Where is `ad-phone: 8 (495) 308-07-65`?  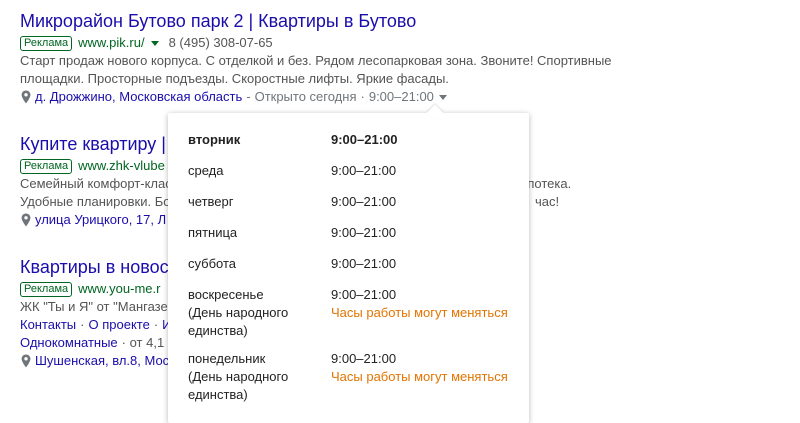
ad-phone: 8 (495) 308-07-65 is located at coordinates (221, 43).